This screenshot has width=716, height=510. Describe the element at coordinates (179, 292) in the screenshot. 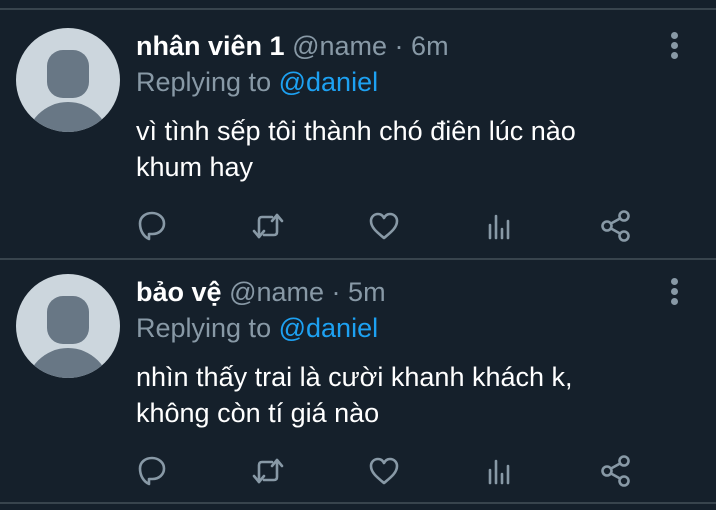

I see `display-name: bảo vệ` at that location.